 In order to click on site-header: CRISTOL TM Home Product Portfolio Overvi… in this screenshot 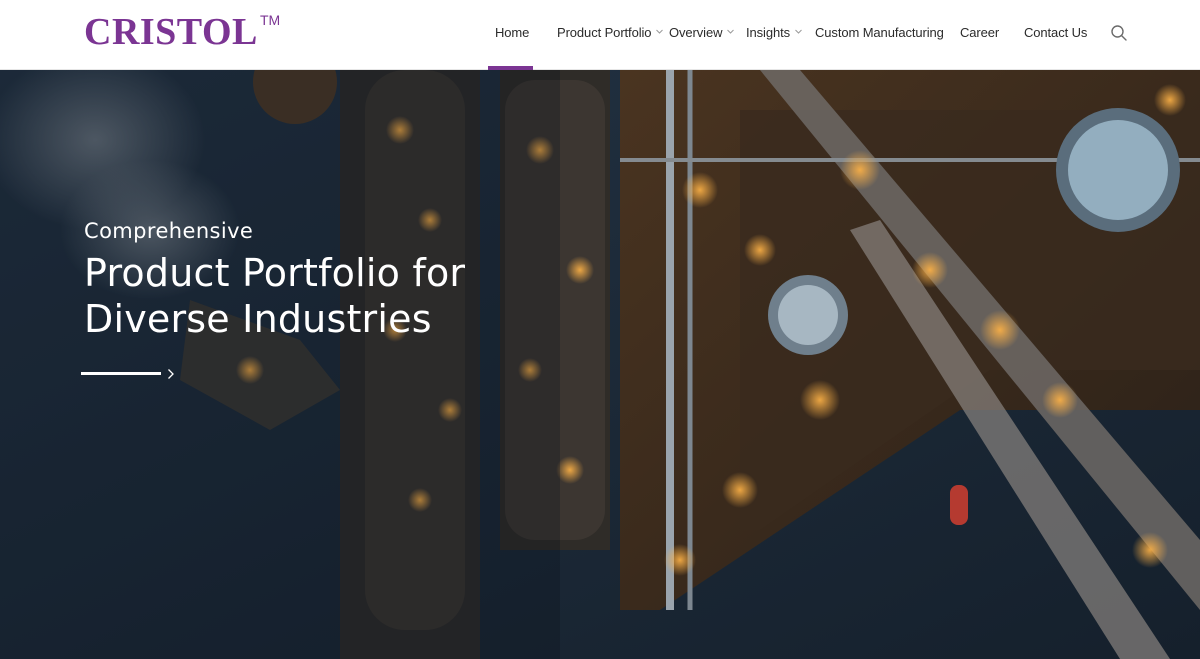, I will do `click(600, 35)`.